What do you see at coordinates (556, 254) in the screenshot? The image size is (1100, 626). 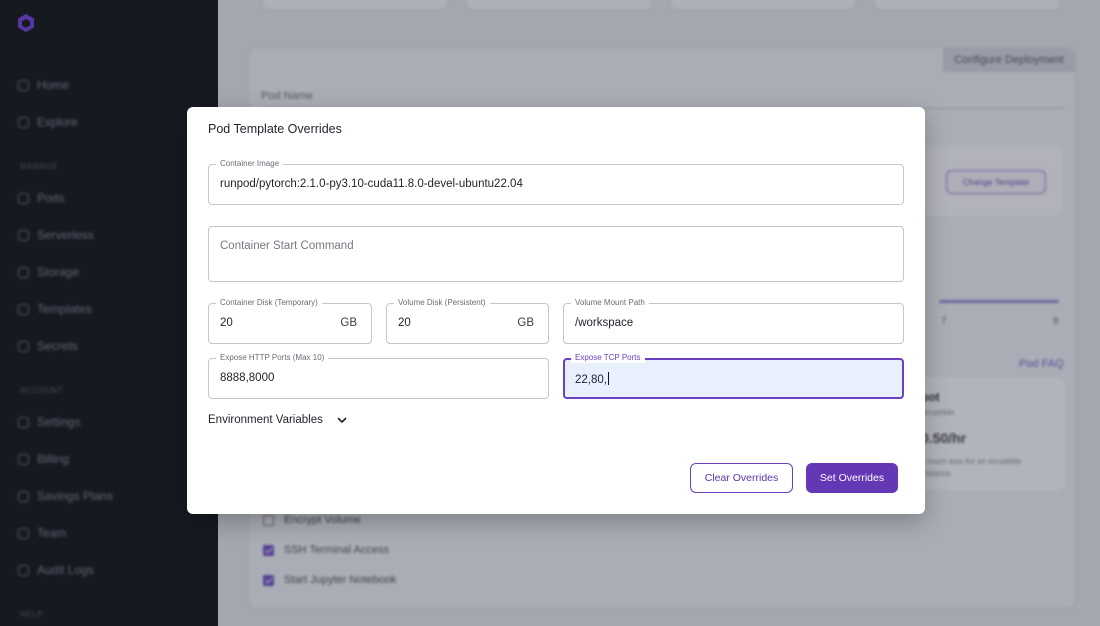 I see `container-start-command-field: Container Start Command` at bounding box center [556, 254].